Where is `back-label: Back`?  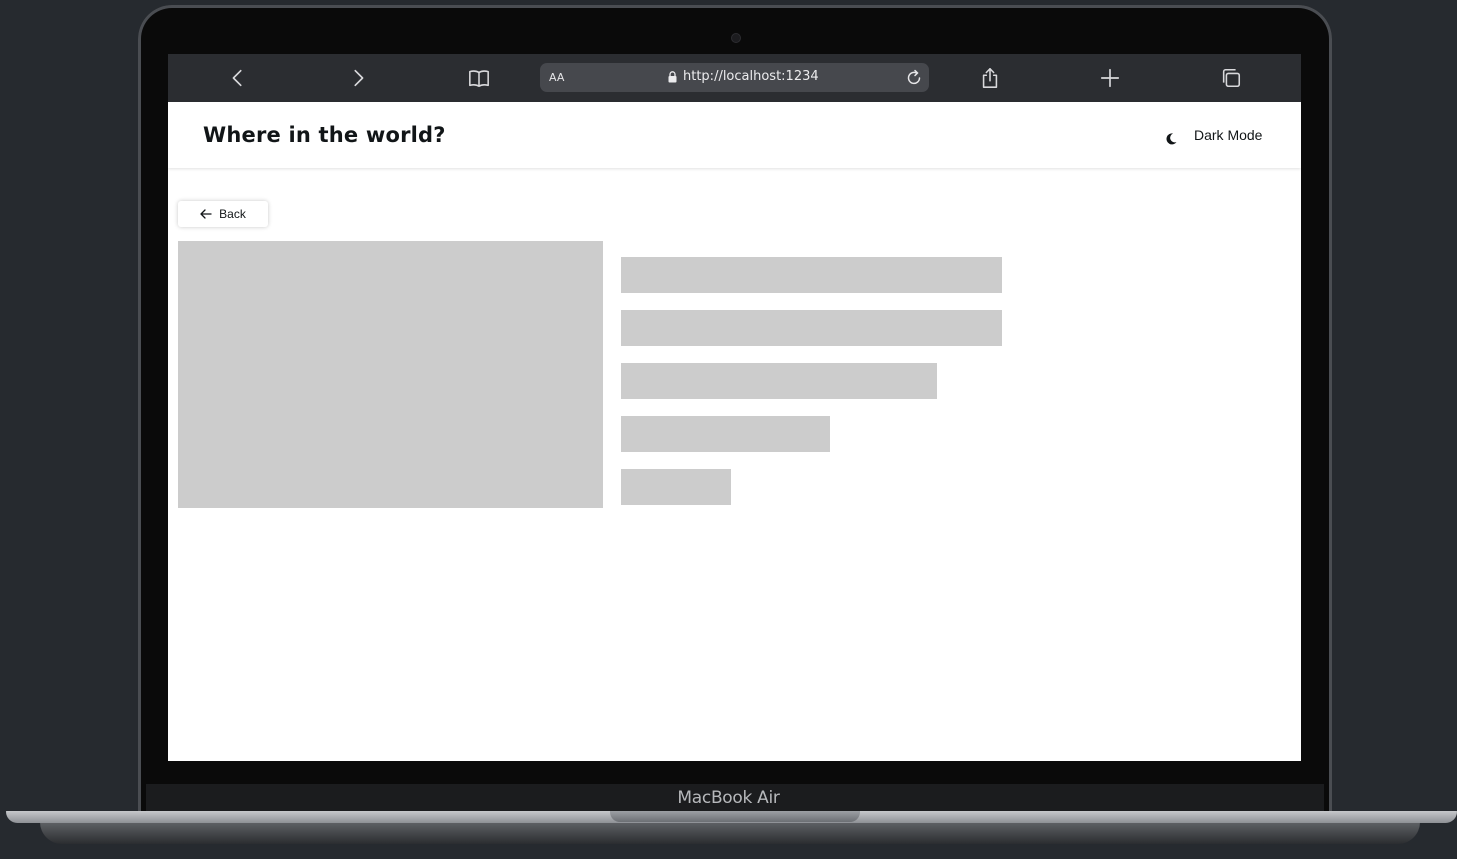
back-label: Back is located at coordinates (232, 214).